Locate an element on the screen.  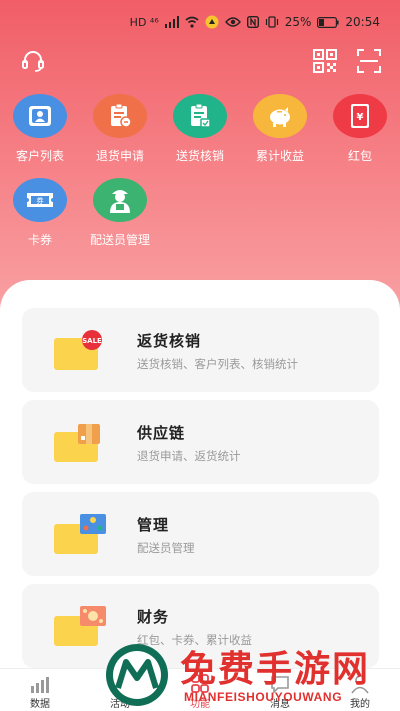
card-return-verify: SALE 返货核销 送货核销、客户列表、核销统计 is located at coordinates (200, 350).